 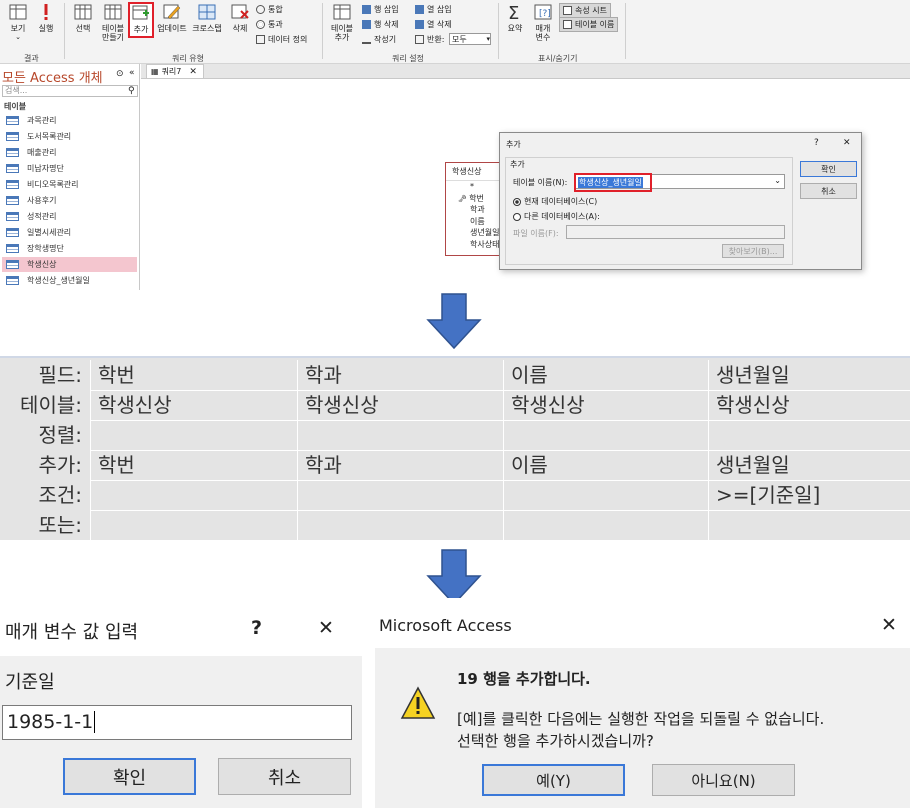 What do you see at coordinates (500, 420) in the screenshot?
I see `grid-divider` at bounding box center [500, 420].